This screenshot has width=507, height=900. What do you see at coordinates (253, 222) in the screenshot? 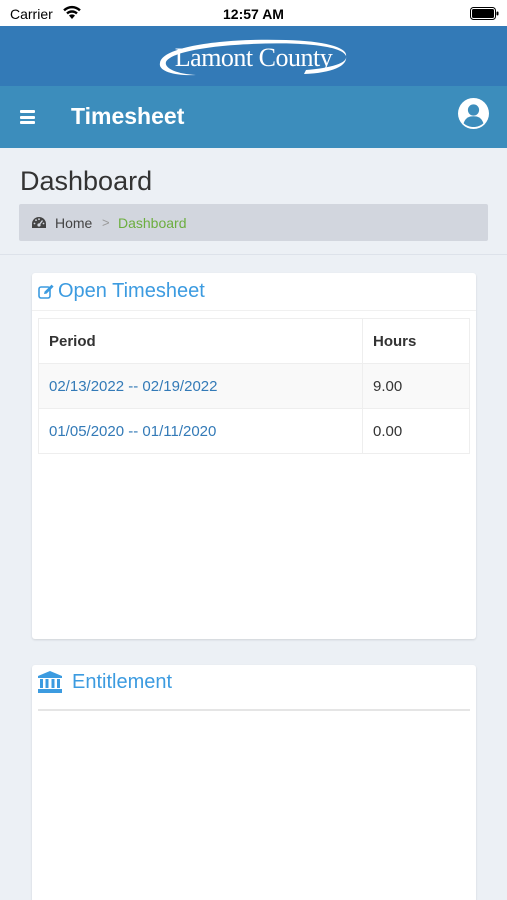
I see `breadcrumb: Home > Dashboard` at bounding box center [253, 222].